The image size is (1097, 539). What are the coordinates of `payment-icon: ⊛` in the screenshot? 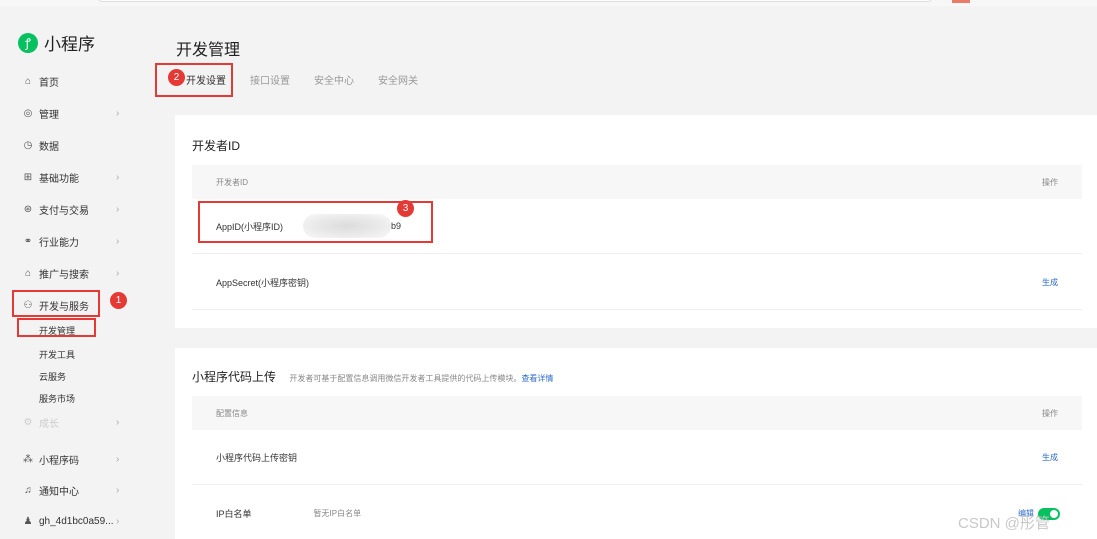 It's located at (28, 209).